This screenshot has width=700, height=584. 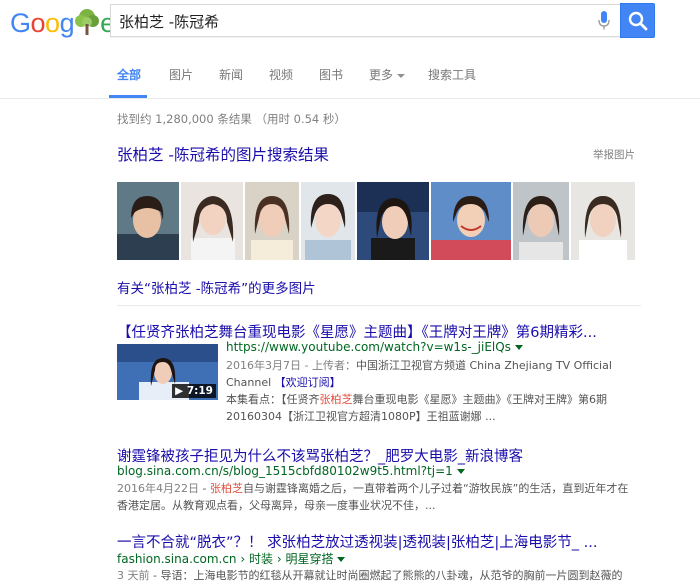 What do you see at coordinates (133, 575) in the screenshot?
I see `result-date: 3 天前` at bounding box center [133, 575].